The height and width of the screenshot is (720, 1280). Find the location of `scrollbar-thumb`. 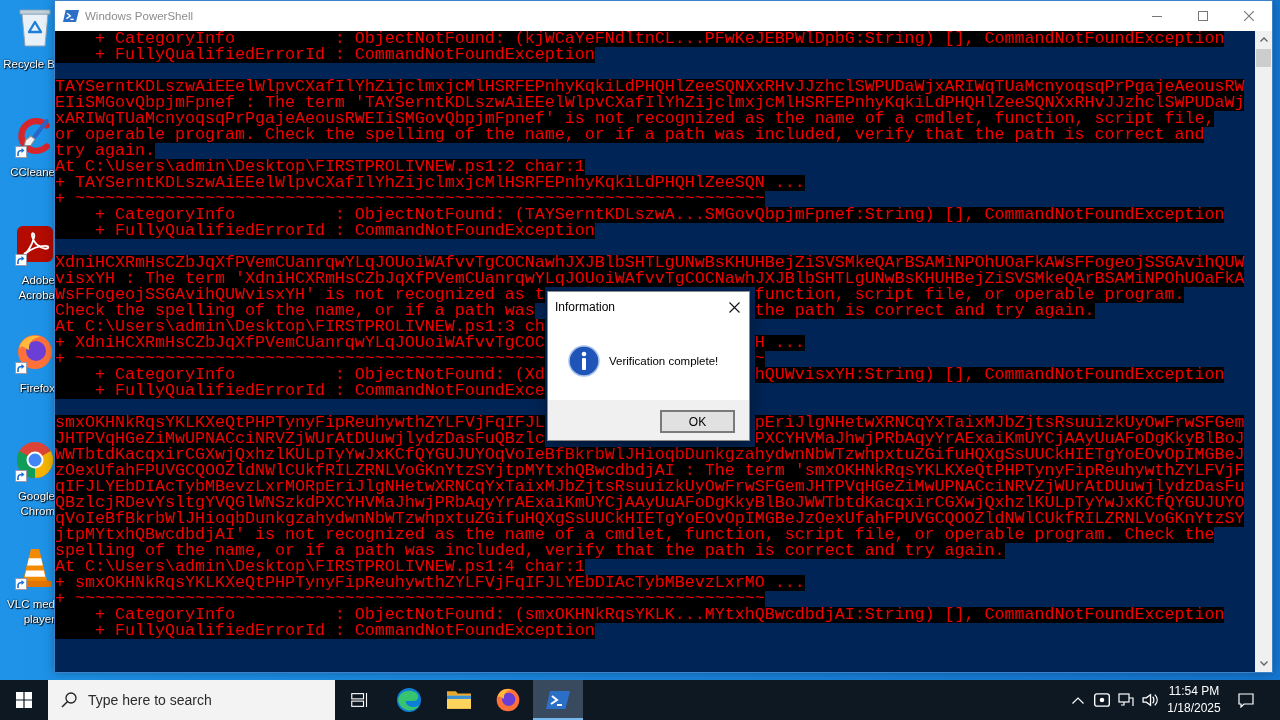

scrollbar-thumb is located at coordinates (1263, 58).